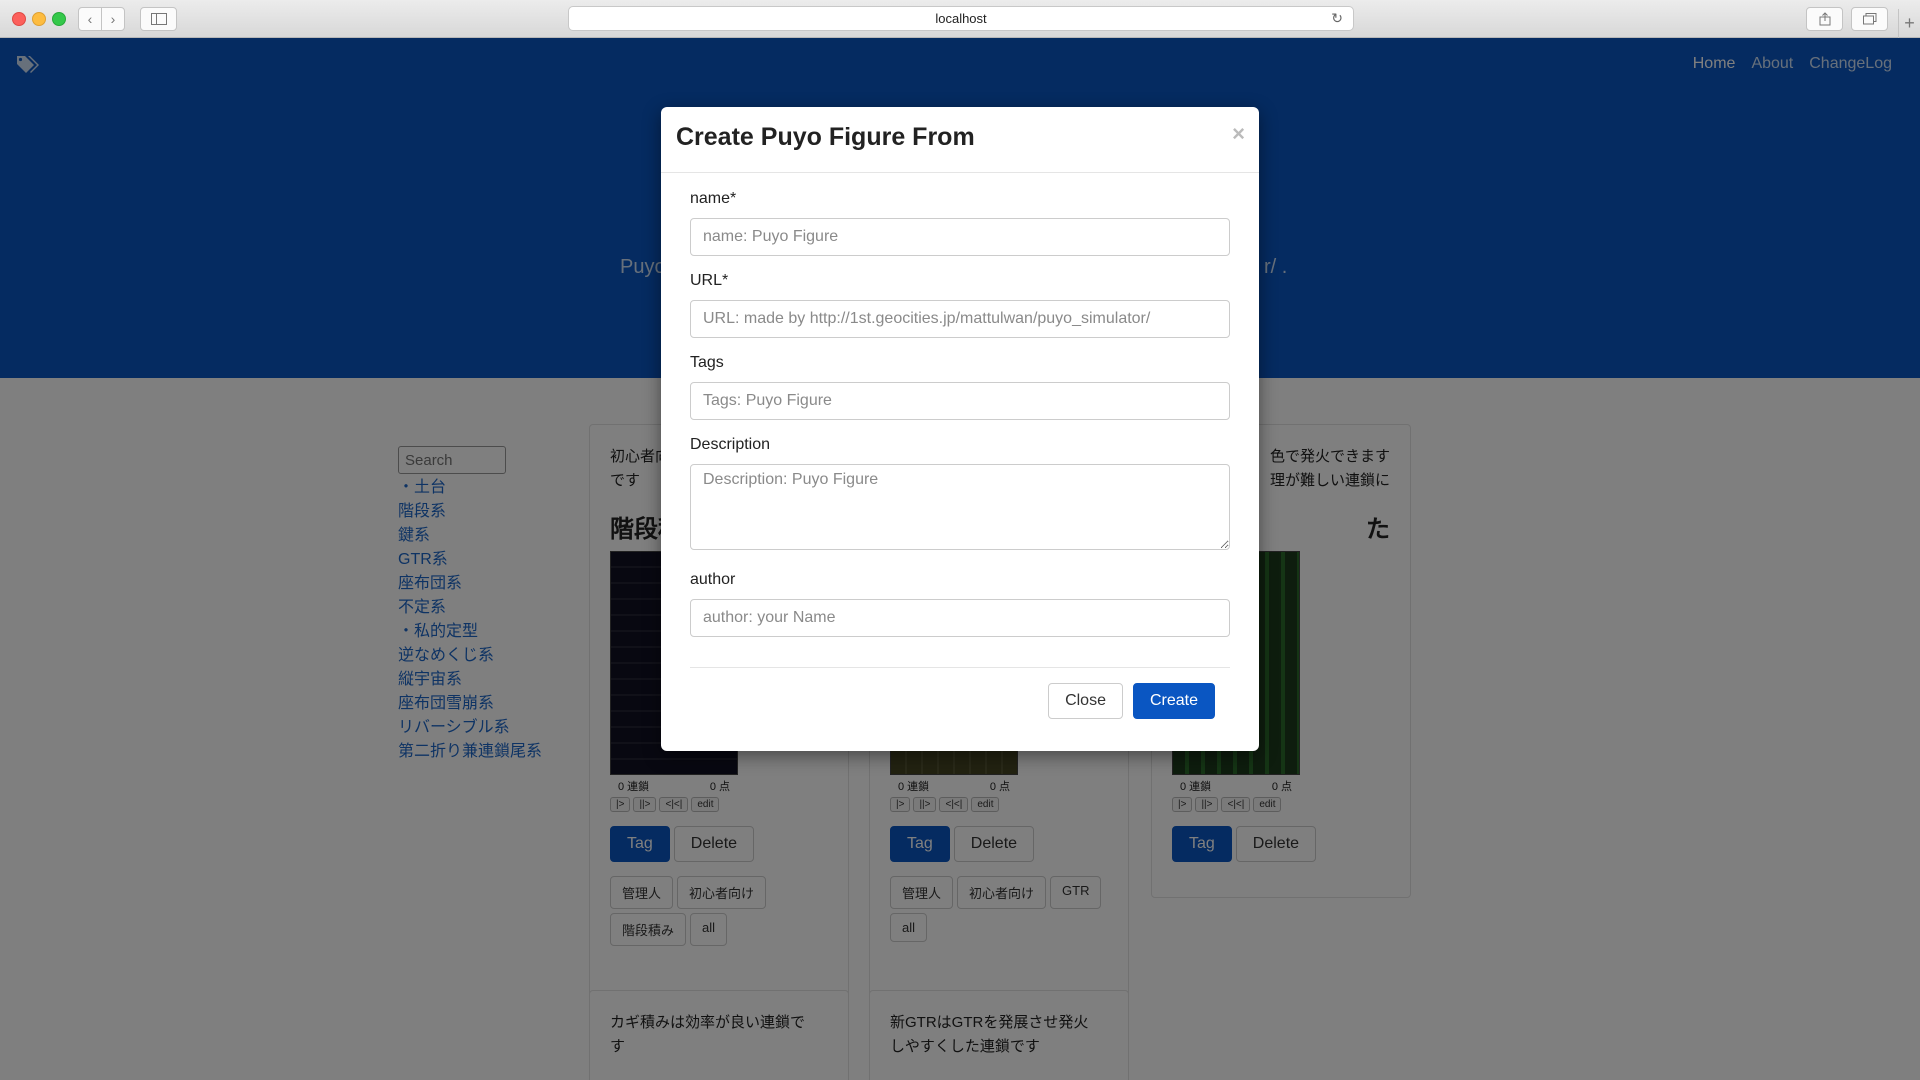 This screenshot has height=1080, width=1920. I want to click on close-button: Close, so click(1085, 701).